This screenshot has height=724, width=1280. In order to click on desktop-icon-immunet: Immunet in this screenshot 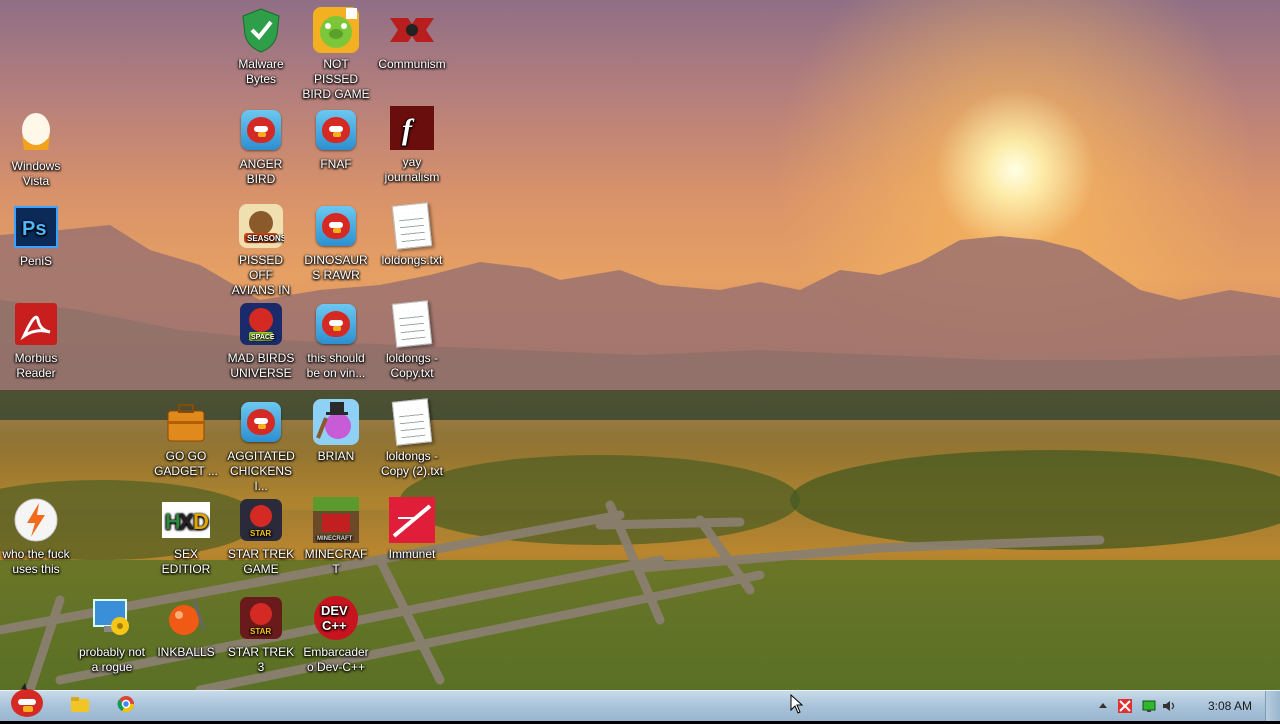, I will do `click(412, 529)`.